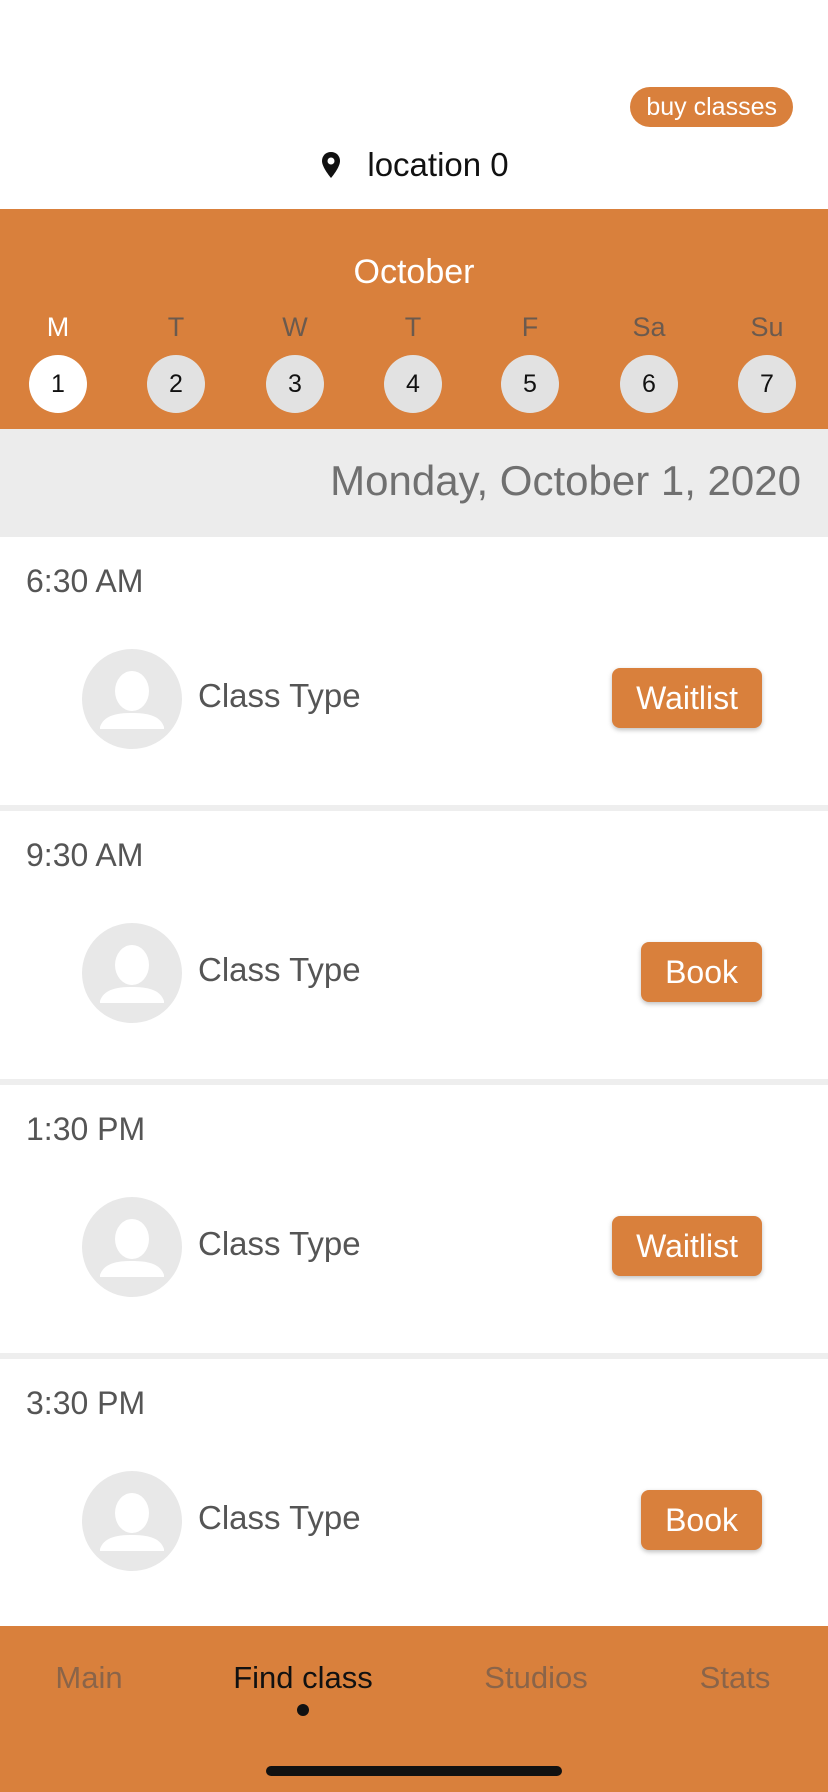 This screenshot has height=1792, width=828. I want to click on class-time: 6:30 AM, so click(85, 581).